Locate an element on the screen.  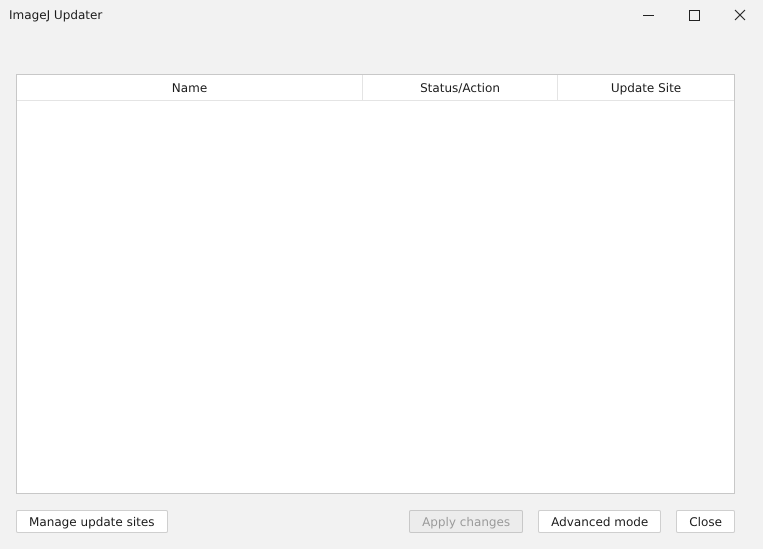
column-header: Update Site is located at coordinates (646, 87).